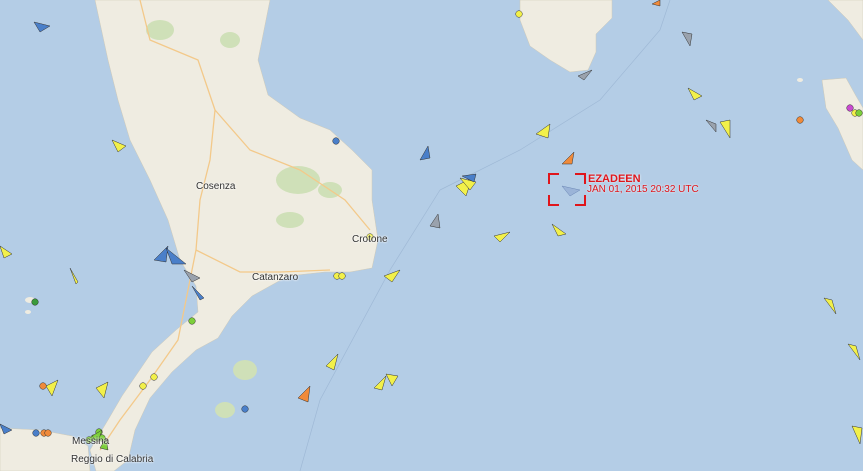 The width and height of the screenshot is (863, 471). I want to click on city-label-cosenza: Cosenza, so click(216, 186).